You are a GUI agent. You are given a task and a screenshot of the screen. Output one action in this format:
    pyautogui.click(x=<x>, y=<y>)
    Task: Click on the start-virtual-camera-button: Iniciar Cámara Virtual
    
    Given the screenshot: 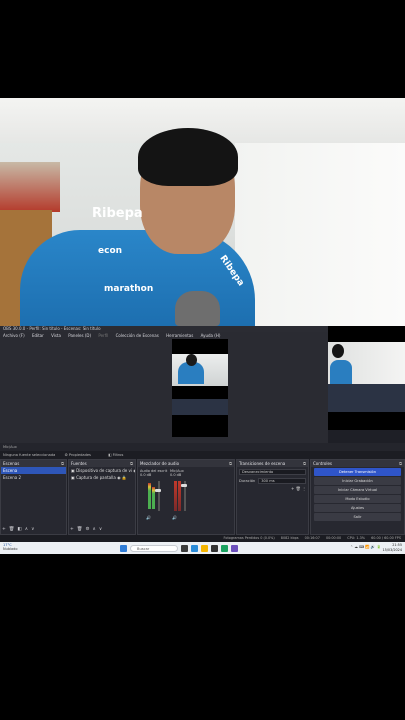 What is the action you would take?
    pyautogui.click(x=357, y=490)
    